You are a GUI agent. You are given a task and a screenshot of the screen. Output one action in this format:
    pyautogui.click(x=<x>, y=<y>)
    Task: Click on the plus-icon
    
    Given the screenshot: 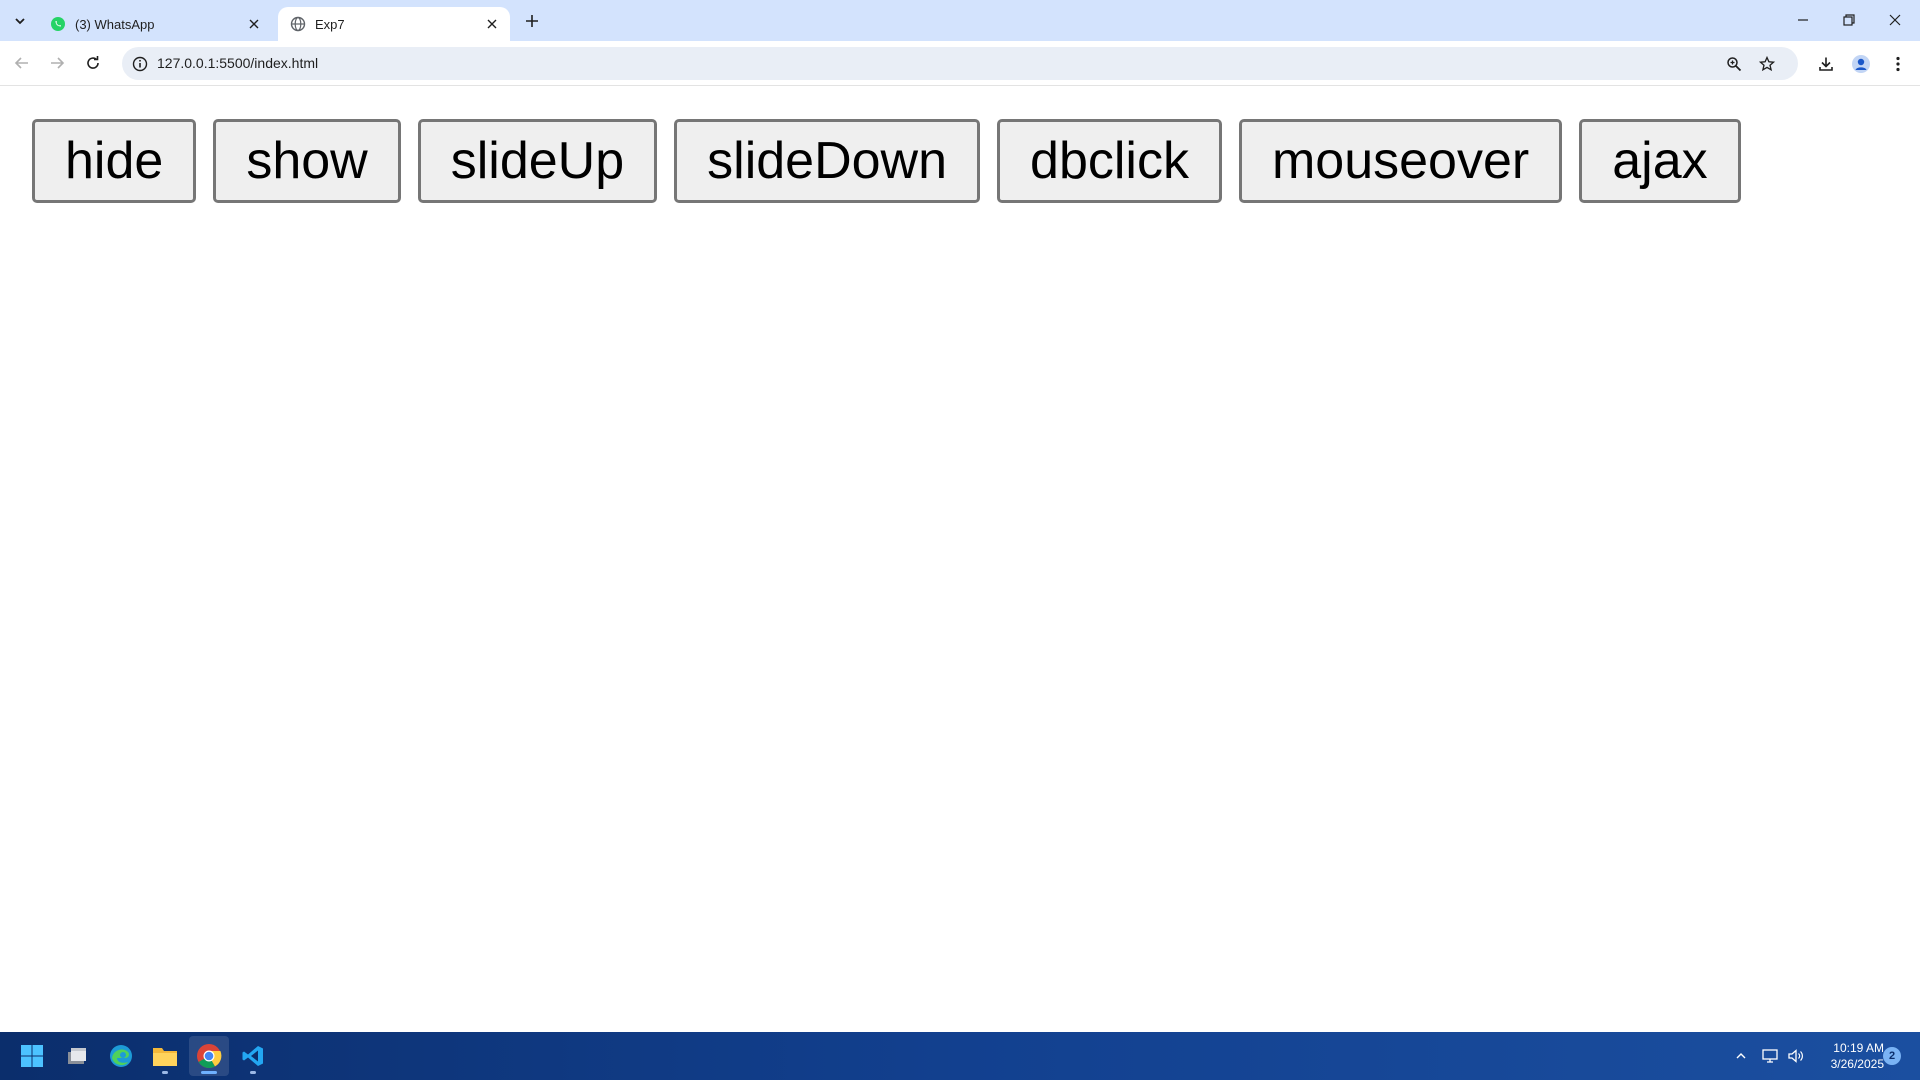 What is the action you would take?
    pyautogui.click(x=532, y=21)
    